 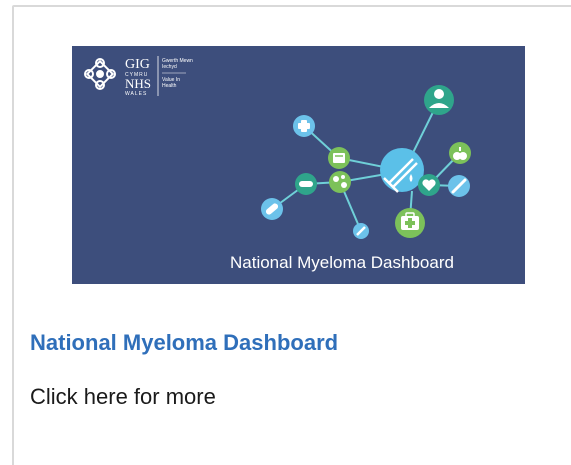 I want to click on logo-gig: GIG, so click(x=137, y=64).